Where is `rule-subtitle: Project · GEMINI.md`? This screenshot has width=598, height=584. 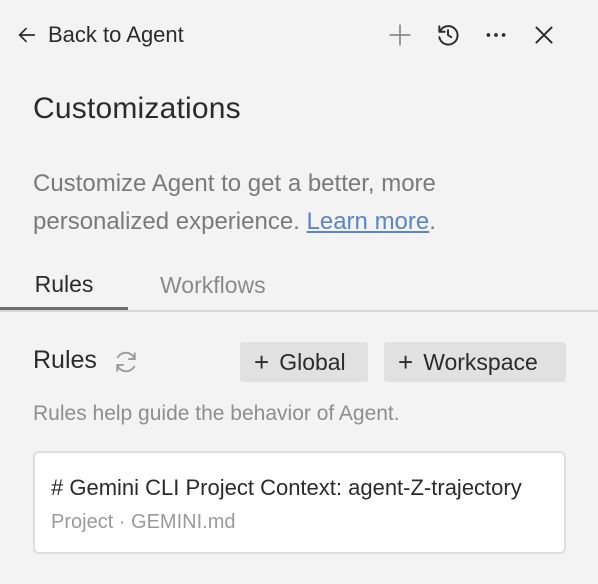
rule-subtitle: Project · GEMINI.md is located at coordinates (143, 522).